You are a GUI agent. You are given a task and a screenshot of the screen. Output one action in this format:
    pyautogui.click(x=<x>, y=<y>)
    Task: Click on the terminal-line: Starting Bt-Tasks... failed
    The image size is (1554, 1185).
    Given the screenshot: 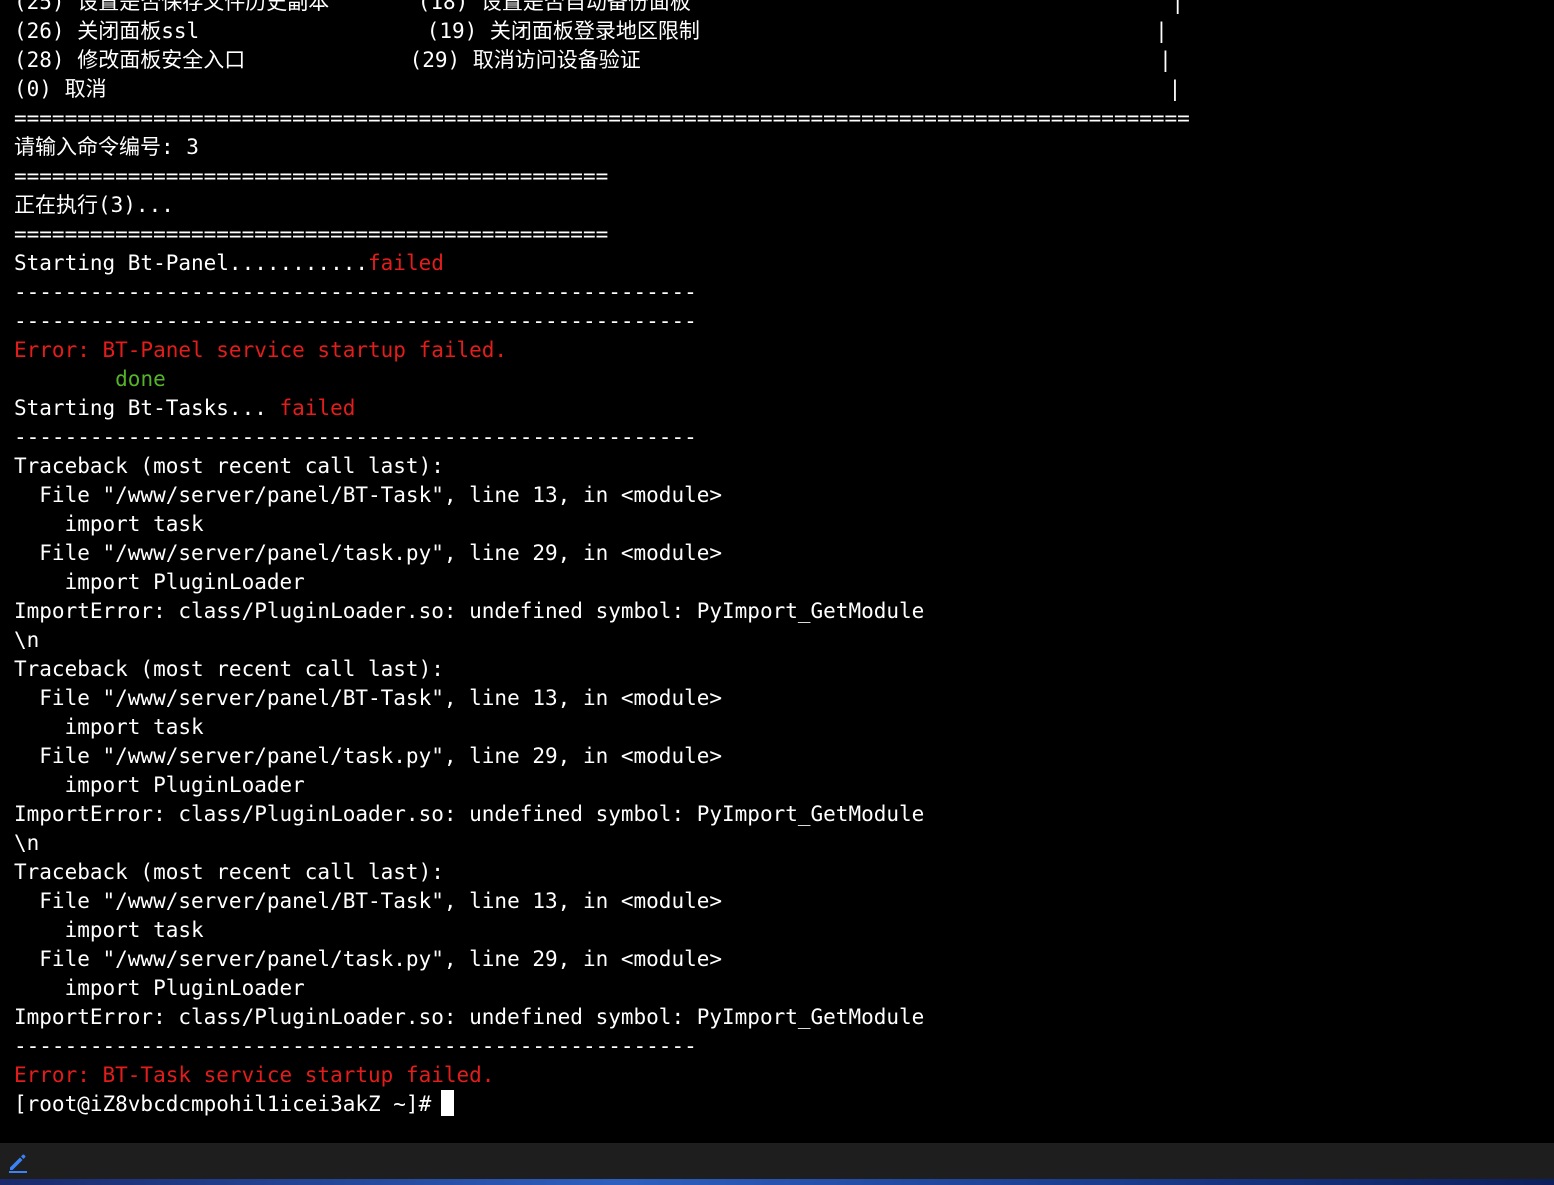 What is the action you would take?
    pyautogui.click(x=602, y=408)
    